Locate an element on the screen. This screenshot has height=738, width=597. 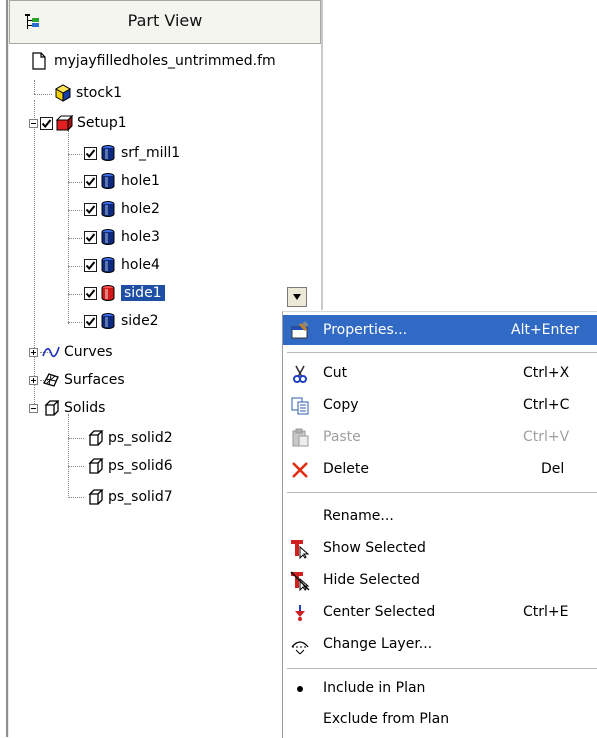
menu-item-label: Center Selected is located at coordinates (379, 612).